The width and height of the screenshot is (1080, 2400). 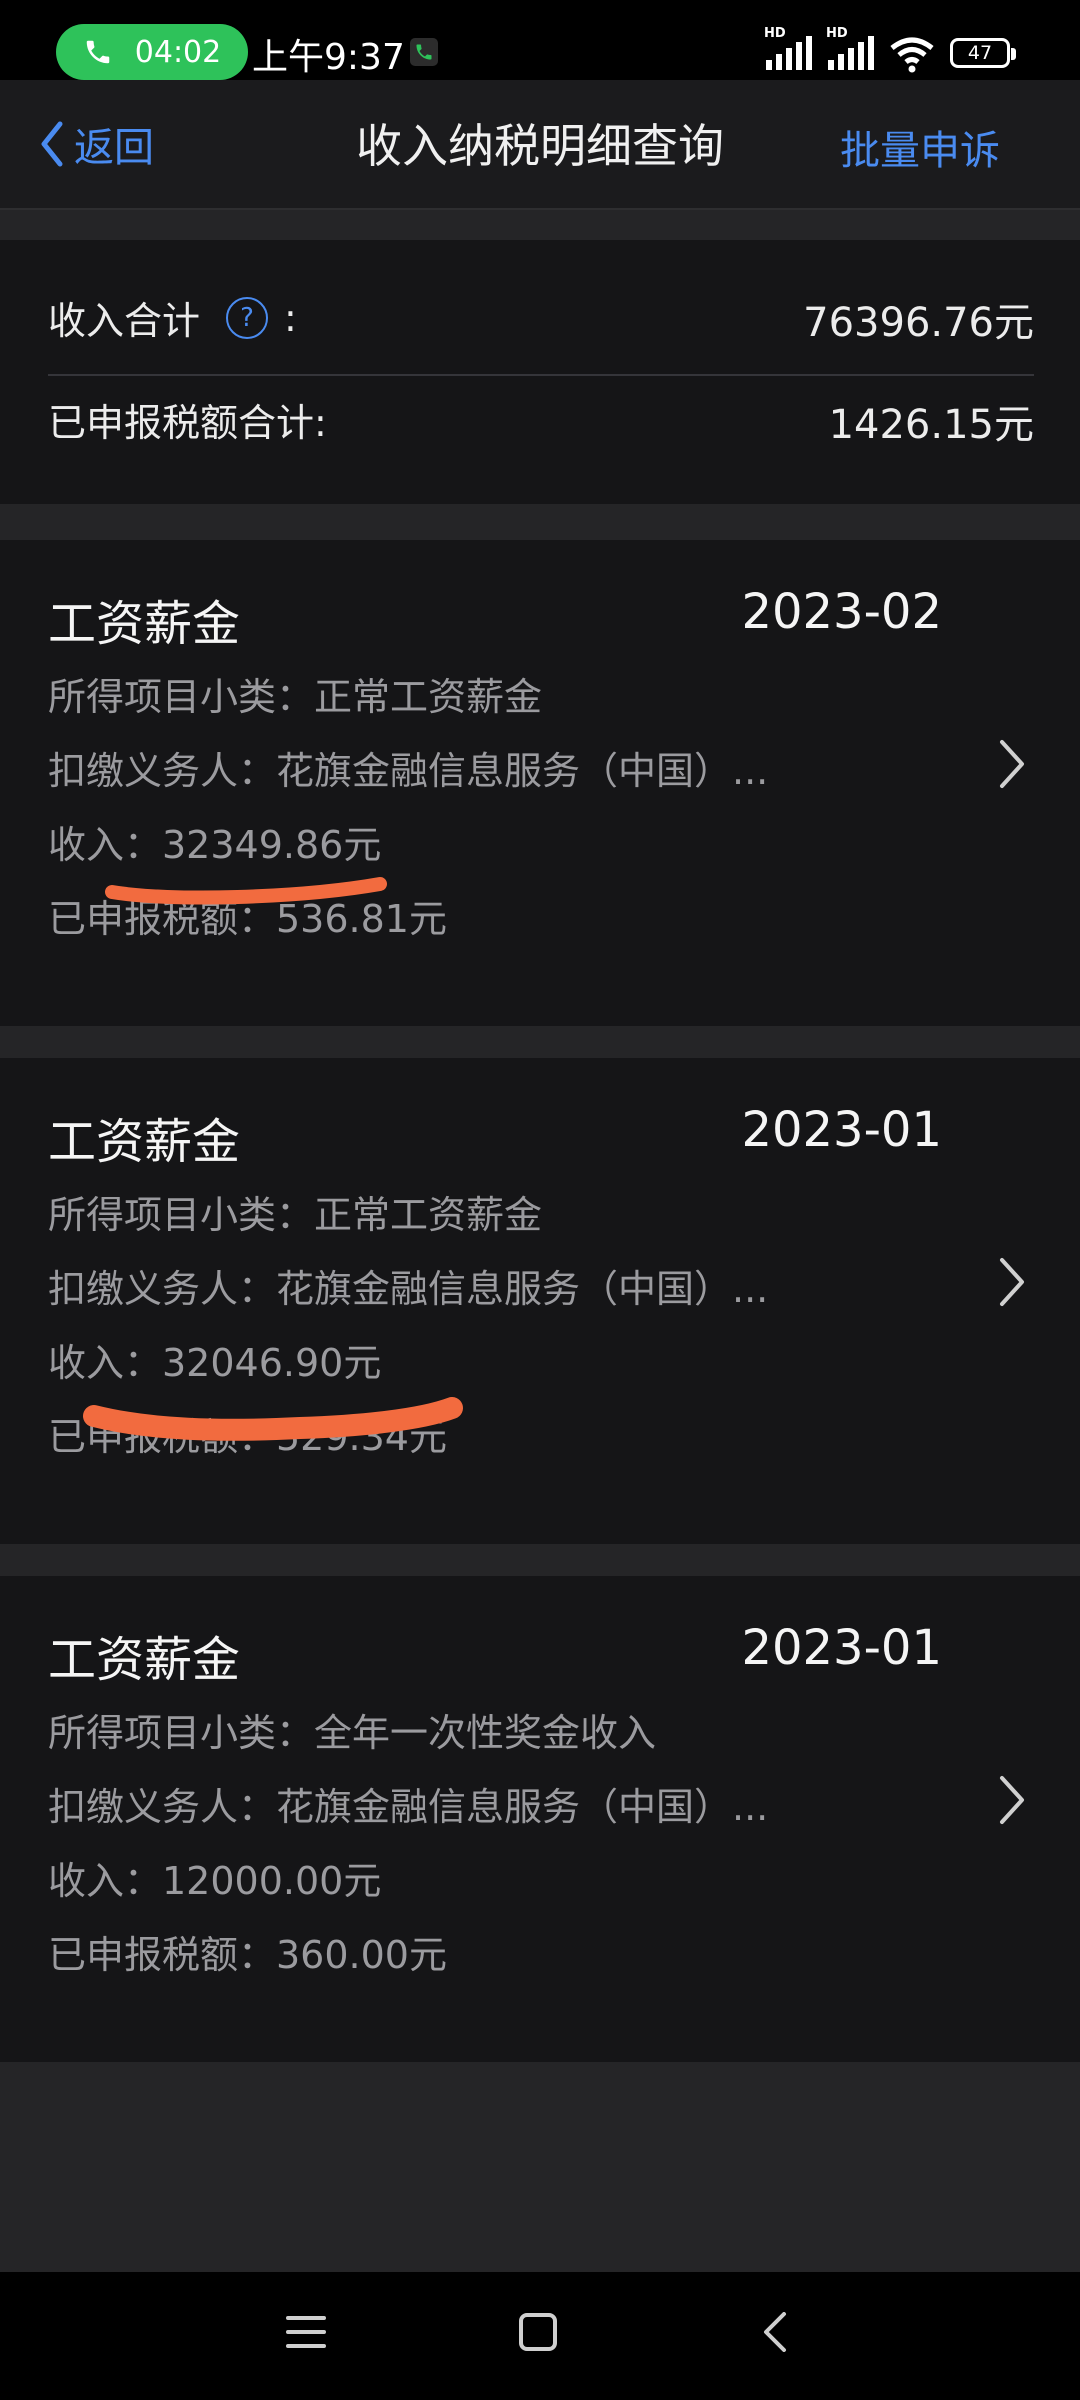 I want to click on divider, so click(x=541, y=375).